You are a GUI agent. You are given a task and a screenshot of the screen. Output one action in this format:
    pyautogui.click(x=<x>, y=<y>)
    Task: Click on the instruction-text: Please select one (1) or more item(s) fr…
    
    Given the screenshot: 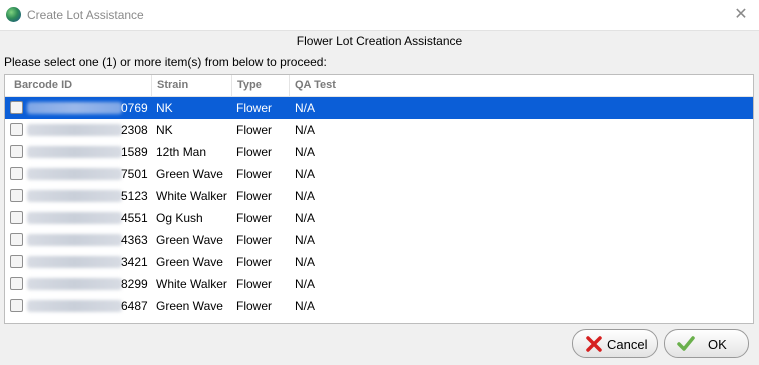 What is the action you would take?
    pyautogui.click(x=165, y=62)
    